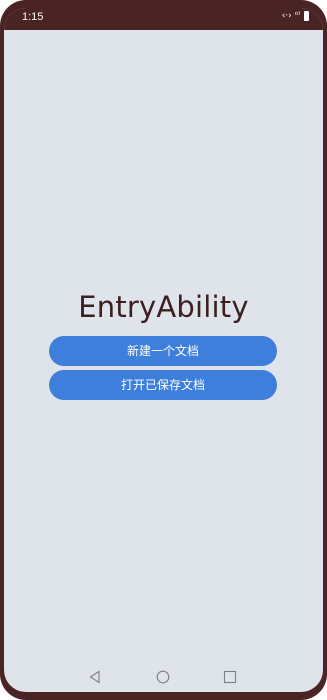 The width and height of the screenshot is (327, 700). I want to click on status-icons: ‹·› ᵒᴵ, so click(295, 16).